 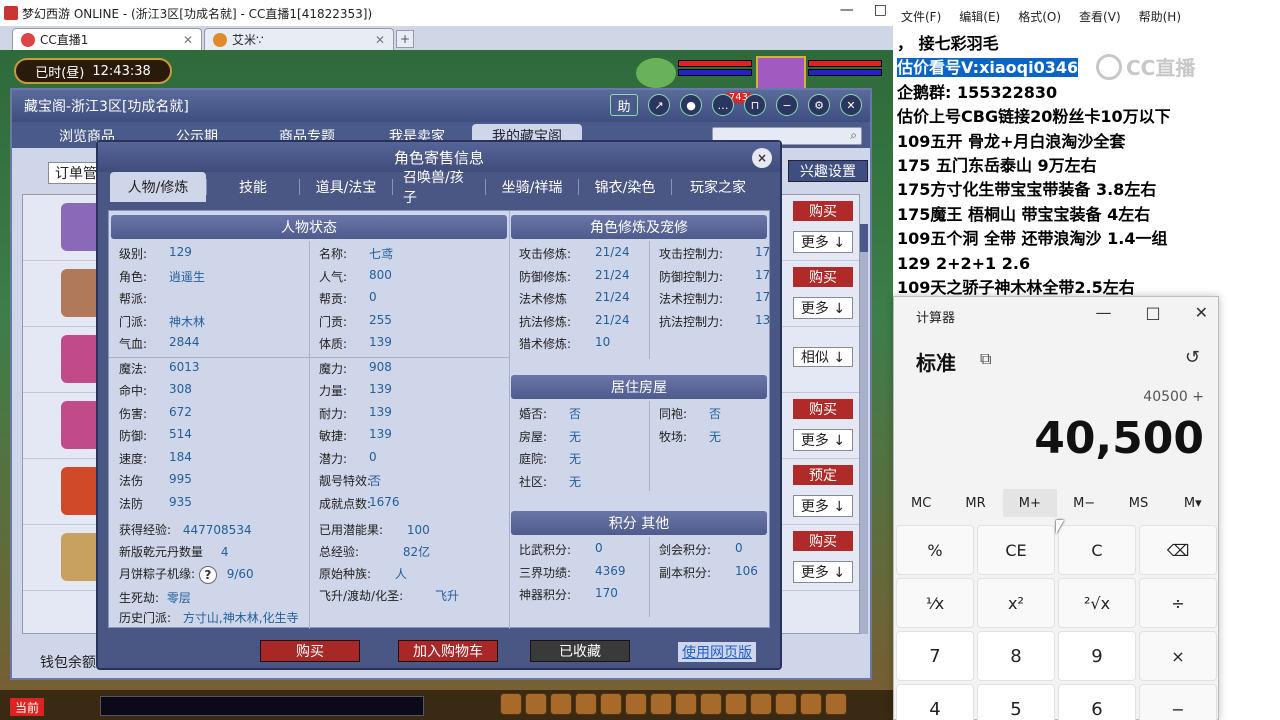 I want to click on maximize-button: □, so click(x=880, y=10).